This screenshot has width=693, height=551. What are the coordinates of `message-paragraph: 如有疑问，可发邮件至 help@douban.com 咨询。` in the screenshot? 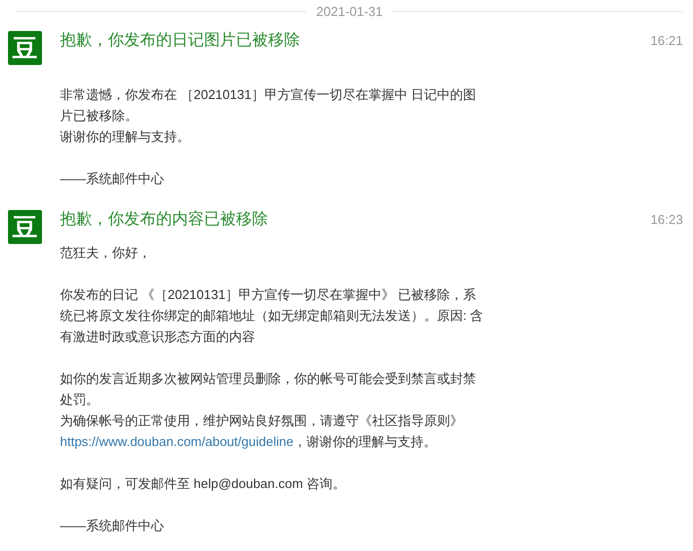 It's located at (203, 484).